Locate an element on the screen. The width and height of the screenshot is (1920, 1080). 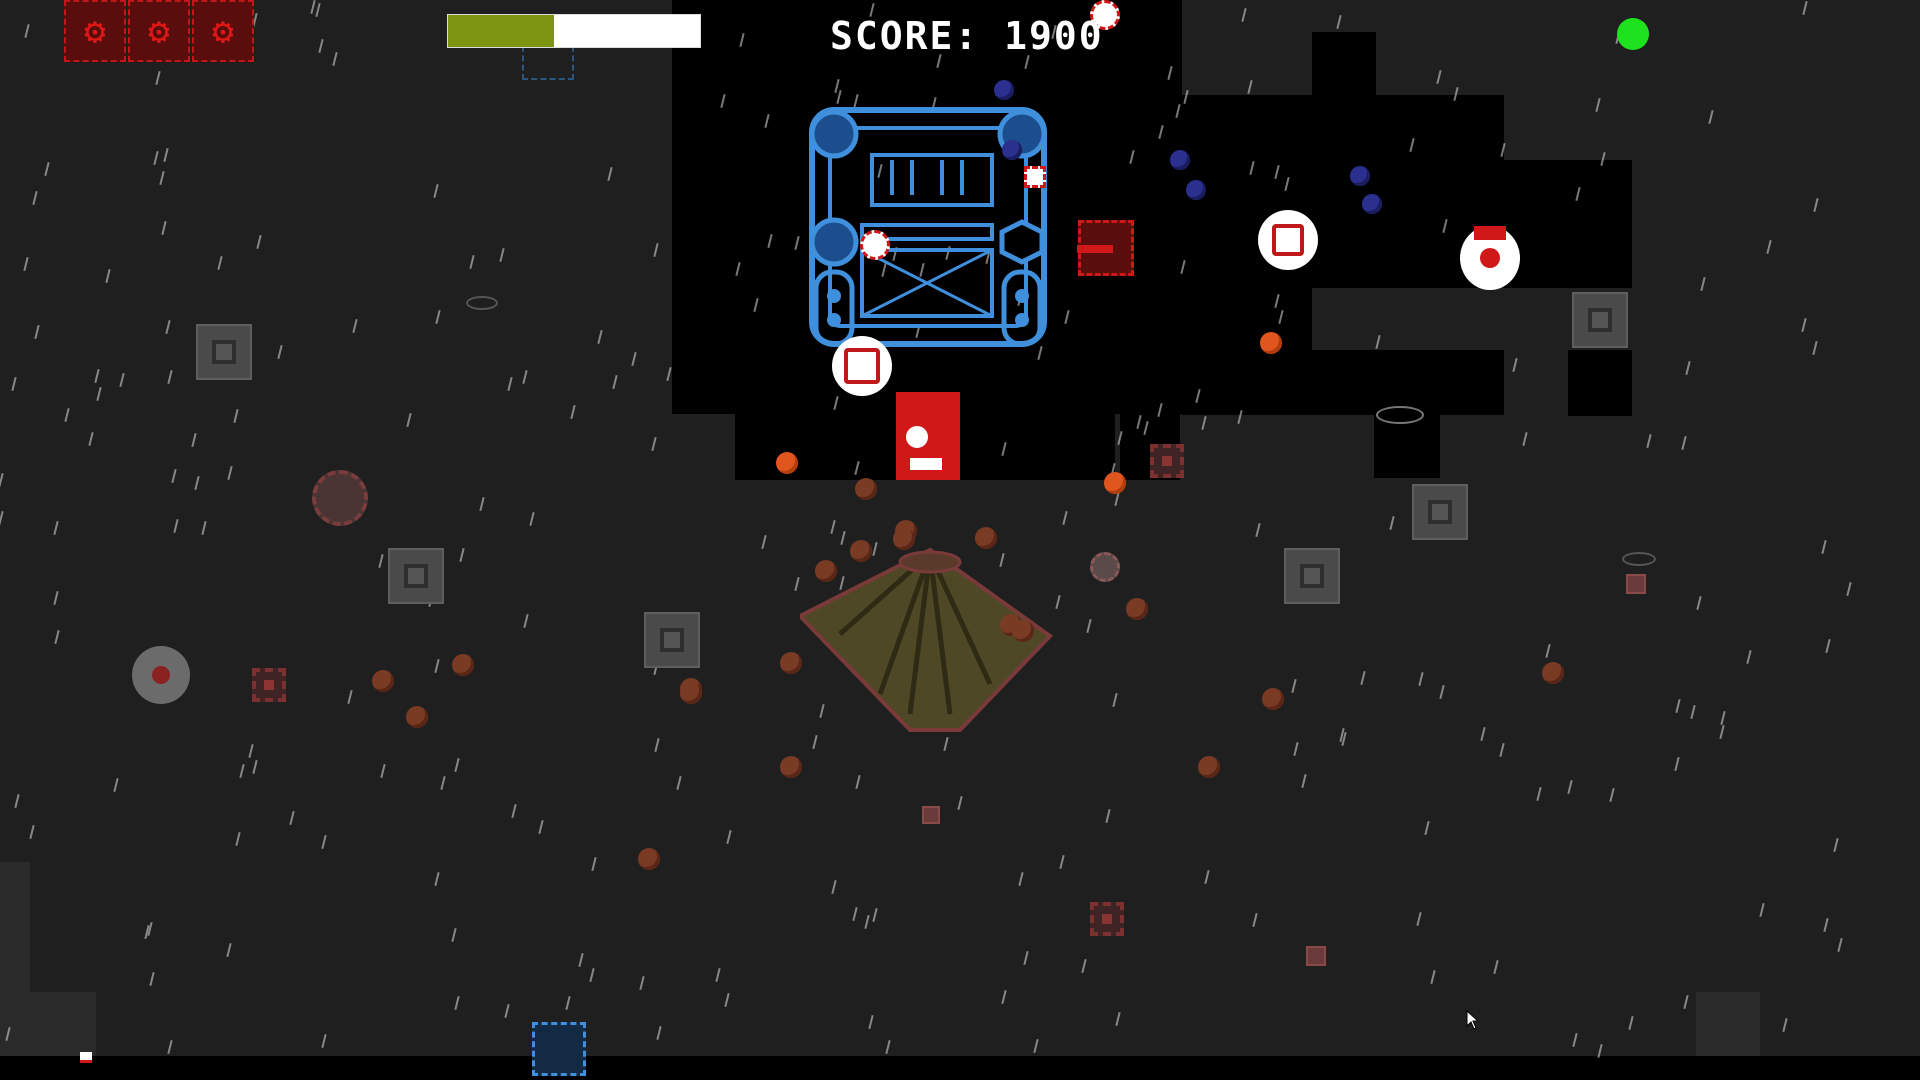
red-marker is located at coordinates (86, 1057).